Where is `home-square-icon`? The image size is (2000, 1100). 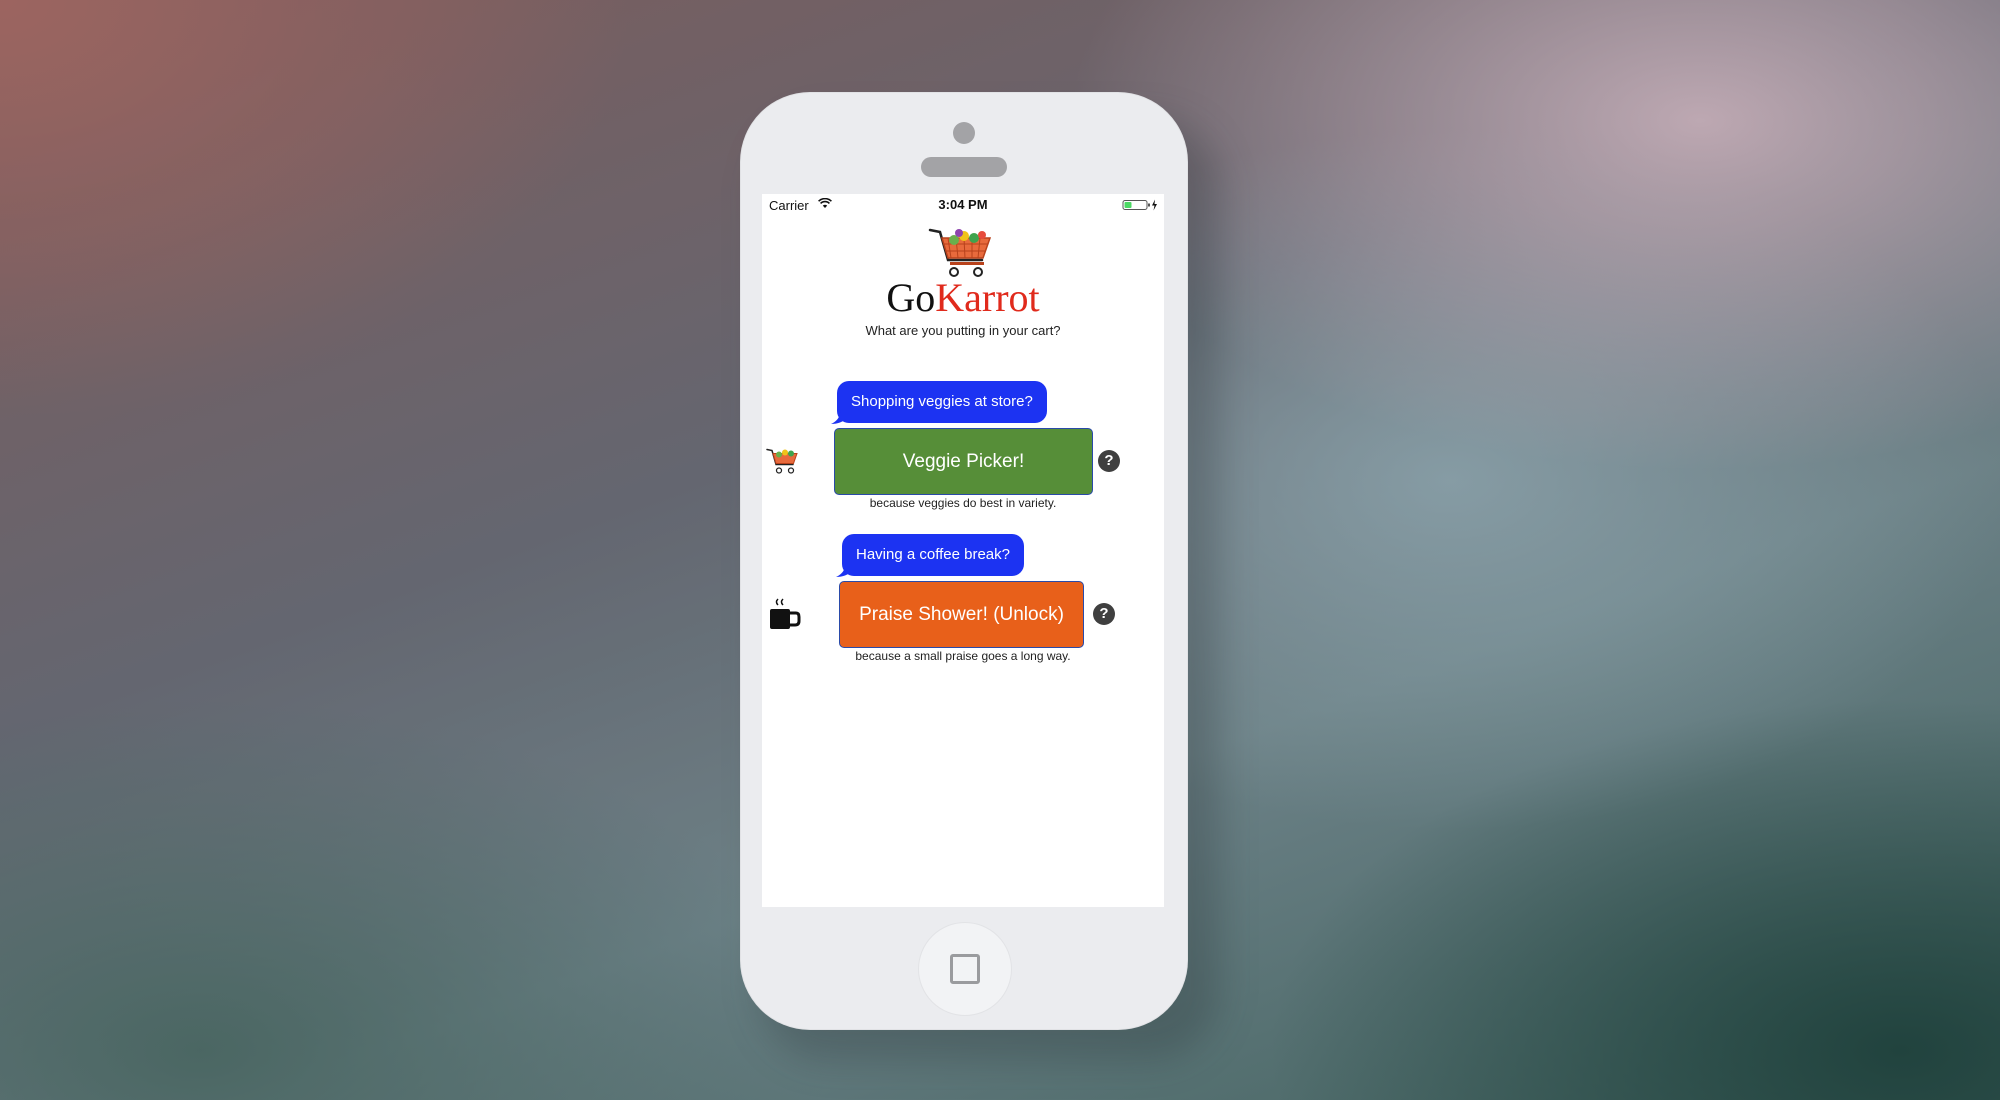 home-square-icon is located at coordinates (965, 969).